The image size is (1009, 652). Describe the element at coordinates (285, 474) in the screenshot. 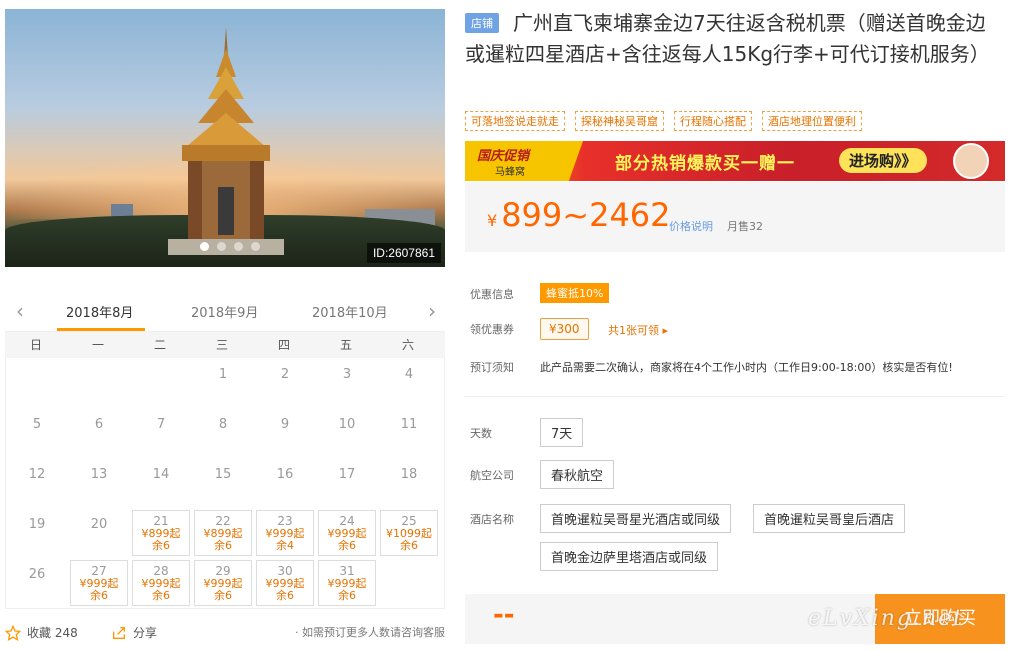

I see `day-number: 16` at that location.